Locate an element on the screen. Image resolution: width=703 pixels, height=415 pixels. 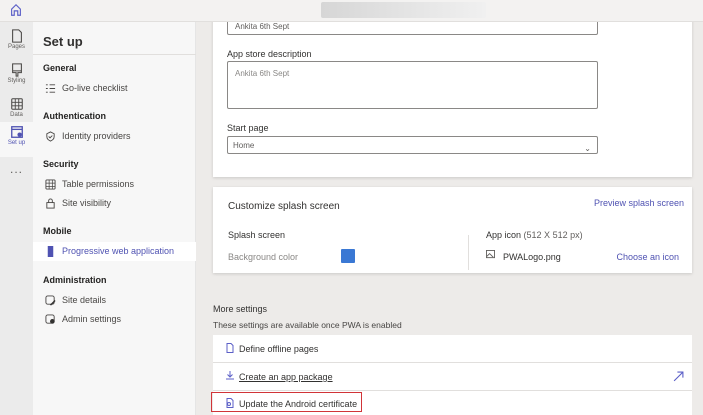
edit-icon is located at coordinates (50, 300).